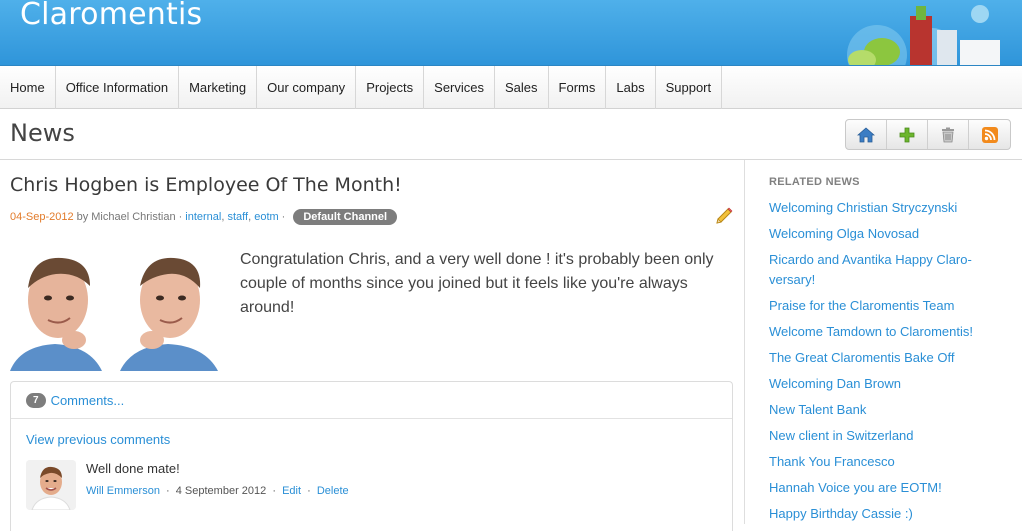  What do you see at coordinates (879, 234) in the screenshot?
I see `related-news-item: Welcoming Olga Novosad` at bounding box center [879, 234].